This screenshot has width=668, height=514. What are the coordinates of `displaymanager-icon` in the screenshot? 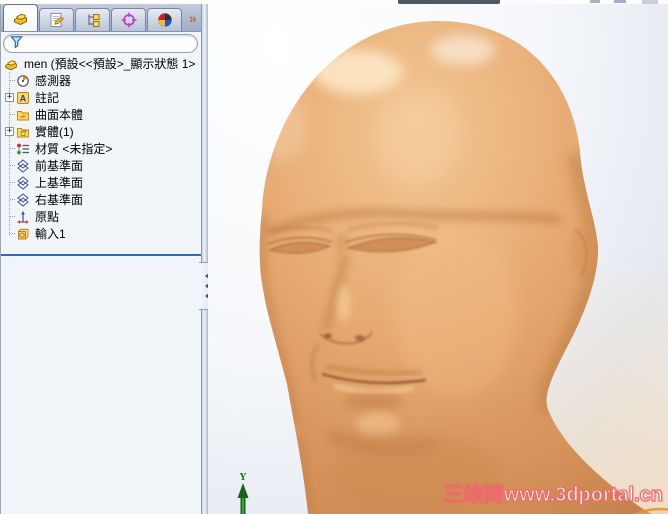 It's located at (165, 20).